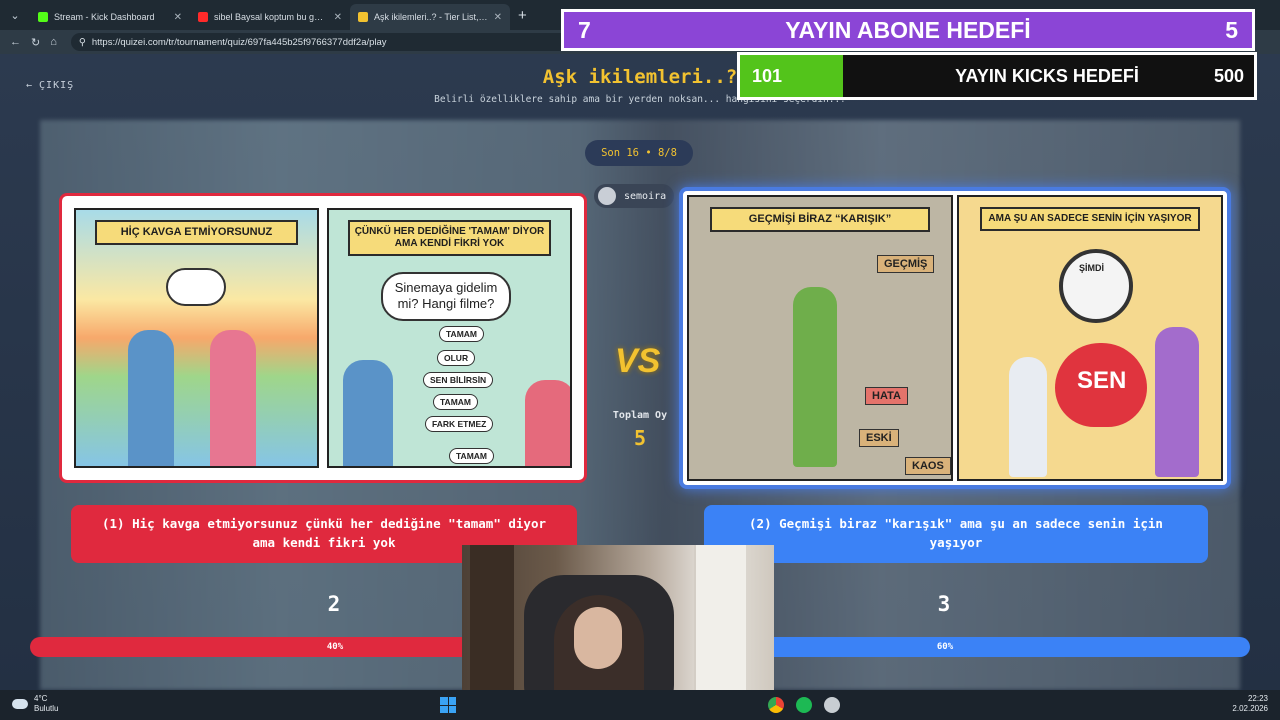 The height and width of the screenshot is (720, 1280). What do you see at coordinates (82, 42) in the screenshot?
I see `site-info-icon: ⚲` at bounding box center [82, 42].